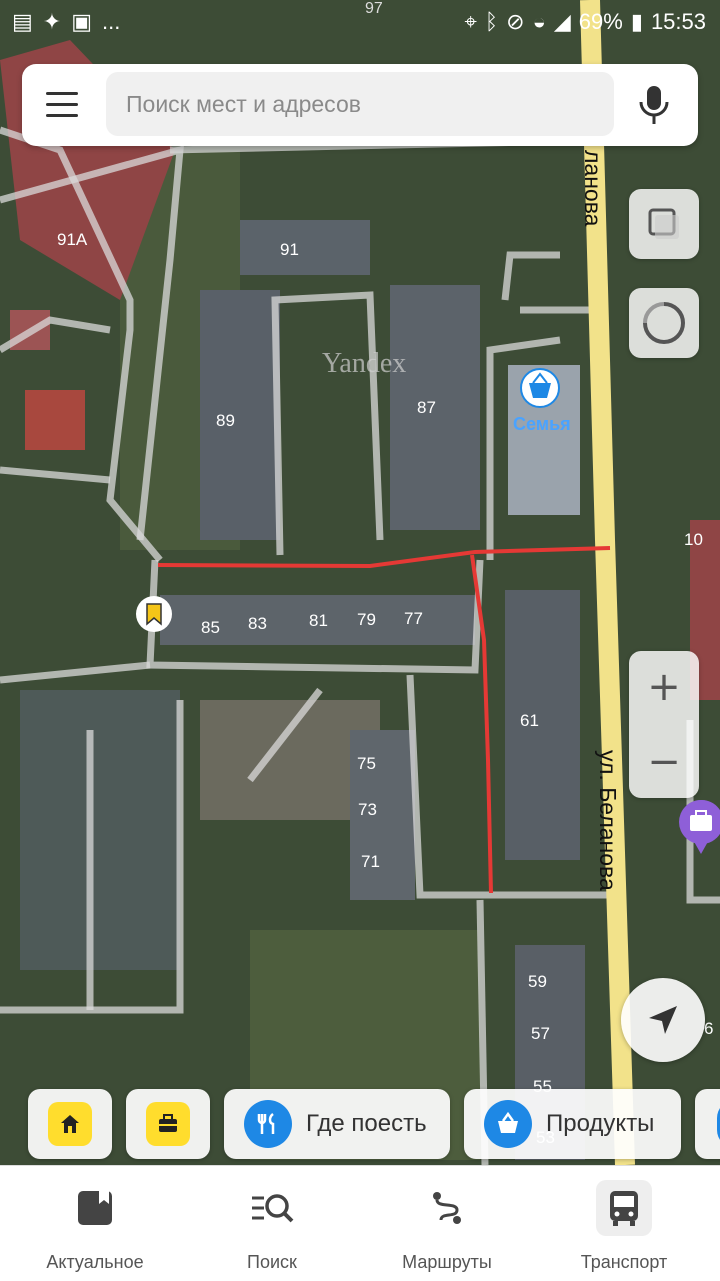 This screenshot has height=1281, width=720. Describe the element at coordinates (268, 1124) in the screenshot. I see `fork-knife-icon` at that location.